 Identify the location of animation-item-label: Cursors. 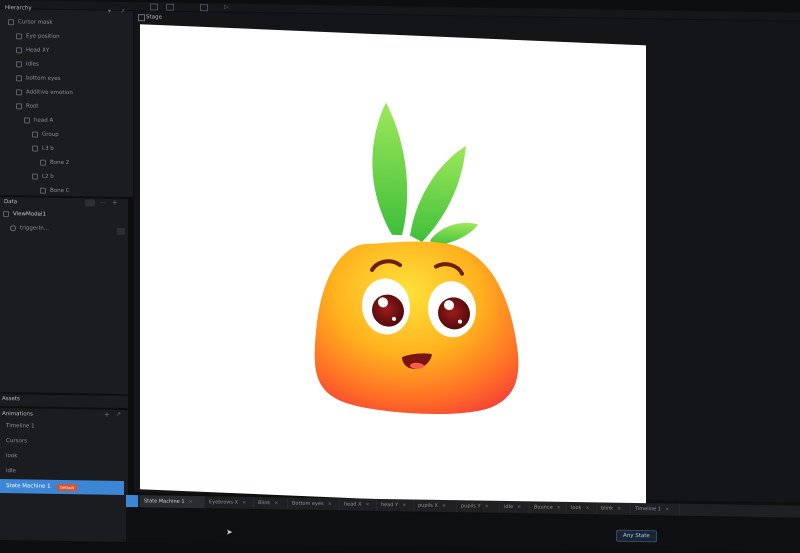
(16, 441).